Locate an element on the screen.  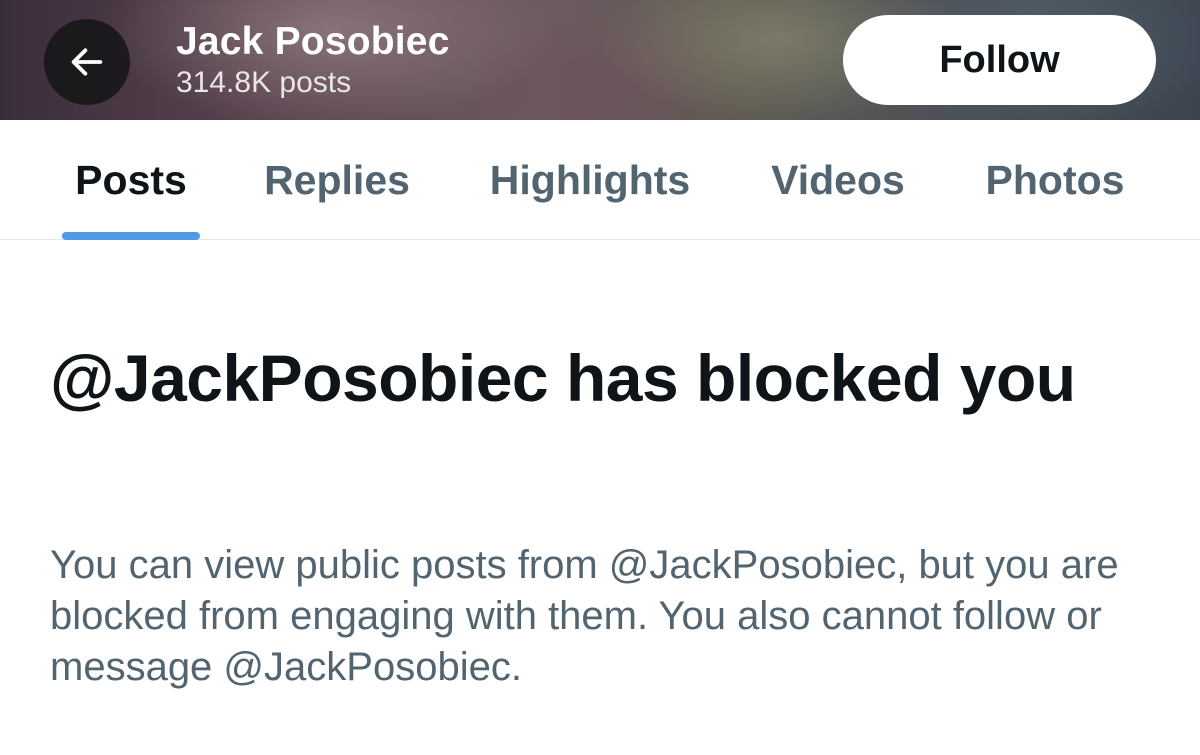
arrow-left-icon is located at coordinates (87, 62).